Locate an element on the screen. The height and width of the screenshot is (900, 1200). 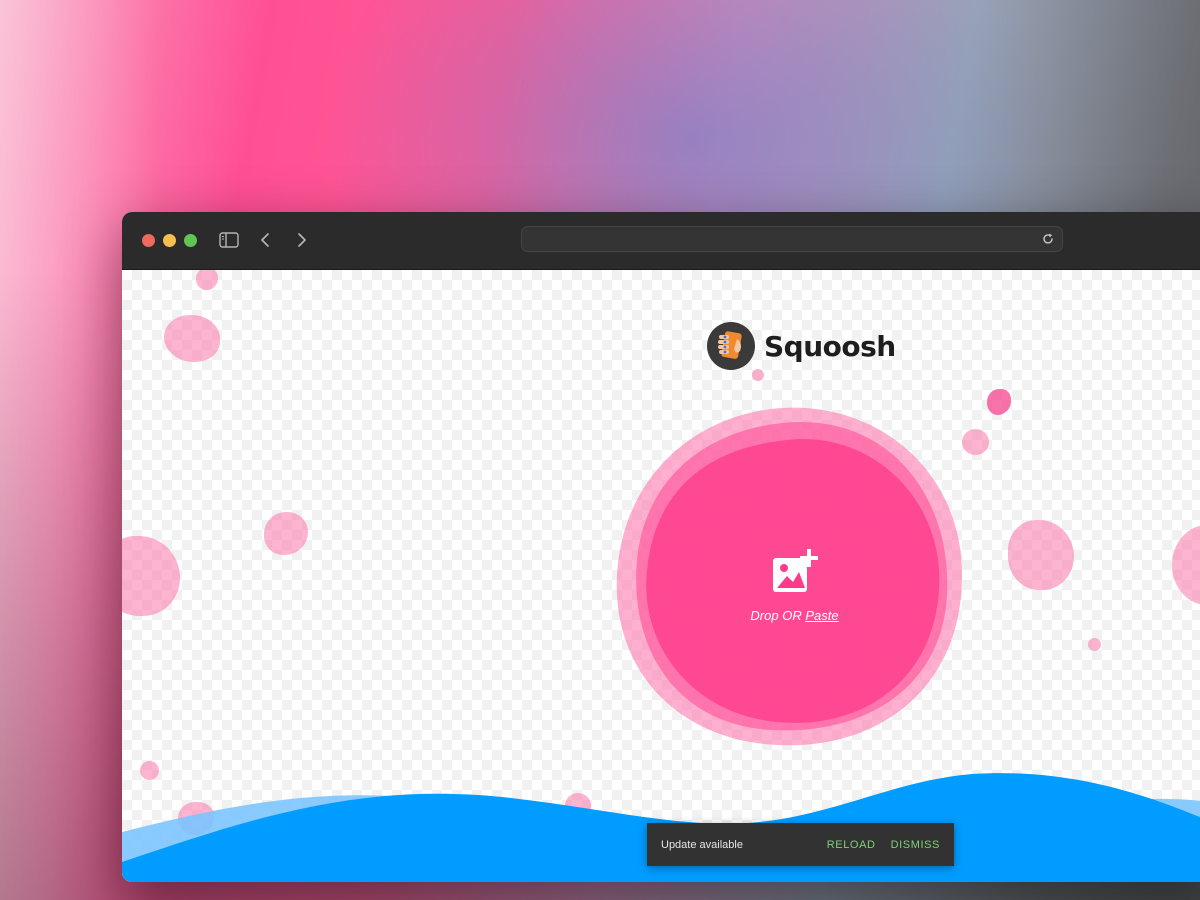
brand-name: Squoosh is located at coordinates (830, 346).